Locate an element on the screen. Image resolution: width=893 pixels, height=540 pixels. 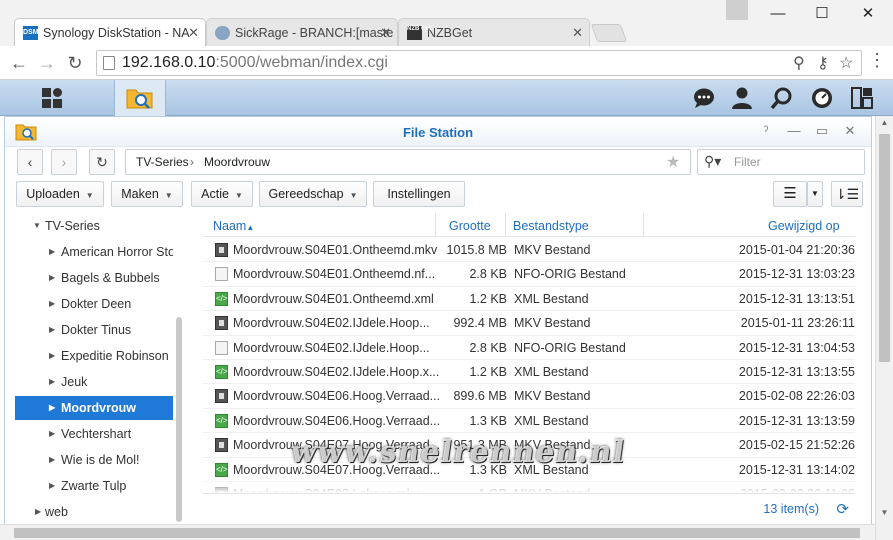
sidebar-item: ▶ Zwarte Tulp is located at coordinates (94, 486).